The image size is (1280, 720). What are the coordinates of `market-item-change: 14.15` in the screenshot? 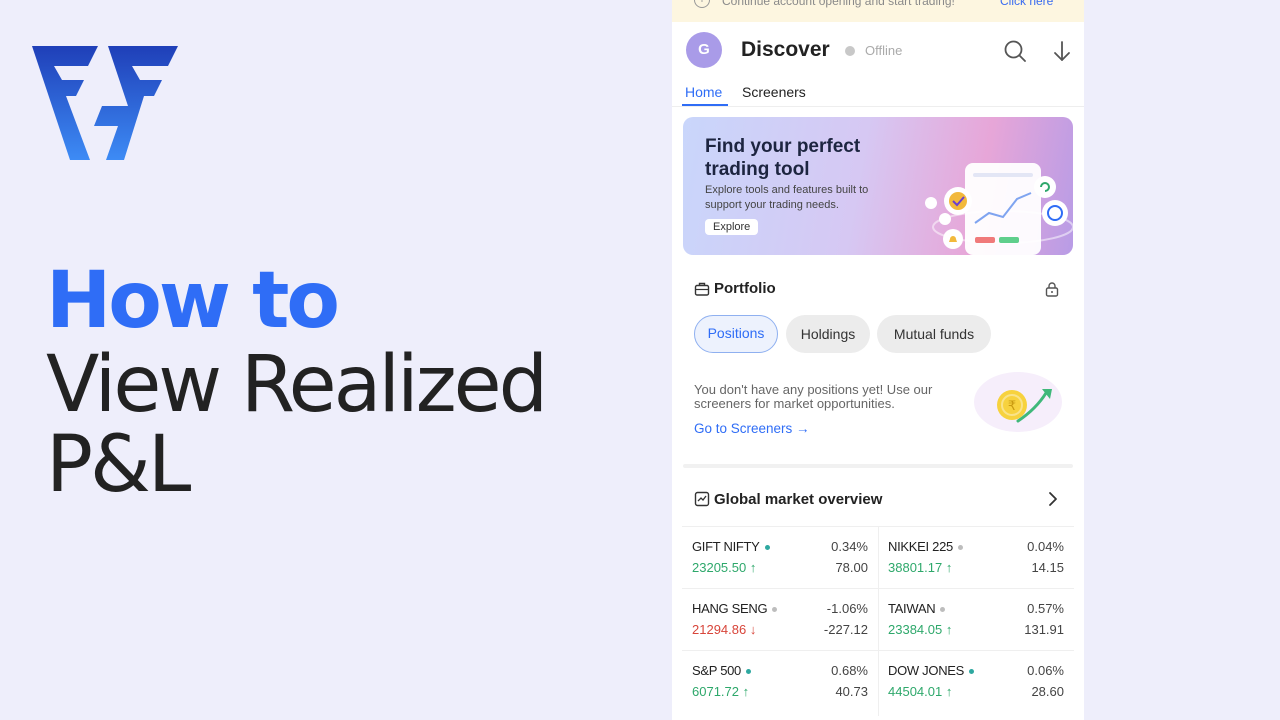 It's located at (1047, 567).